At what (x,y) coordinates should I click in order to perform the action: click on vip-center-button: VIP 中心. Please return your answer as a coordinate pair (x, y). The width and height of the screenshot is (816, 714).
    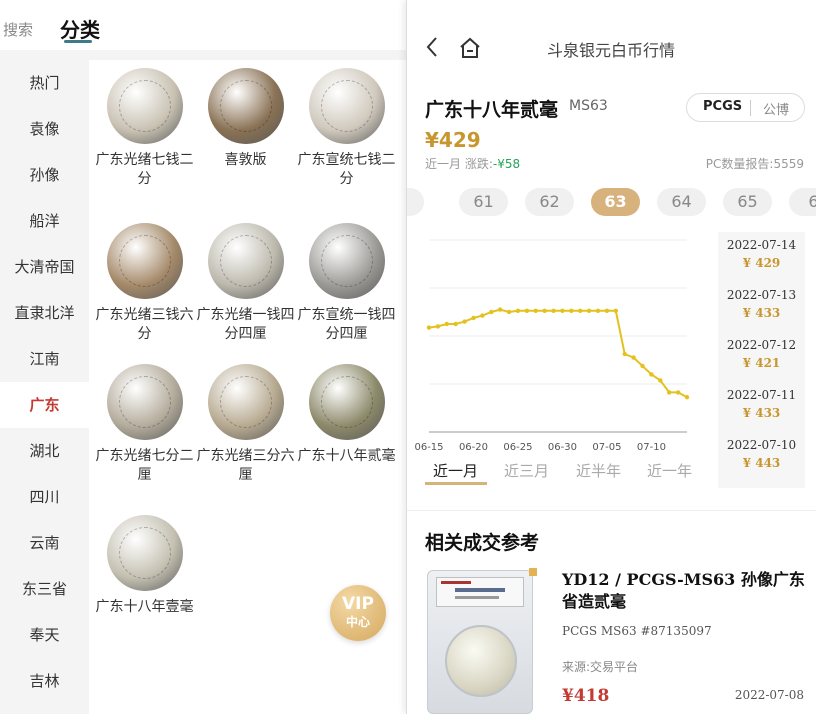
    Looking at the image, I should click on (358, 613).